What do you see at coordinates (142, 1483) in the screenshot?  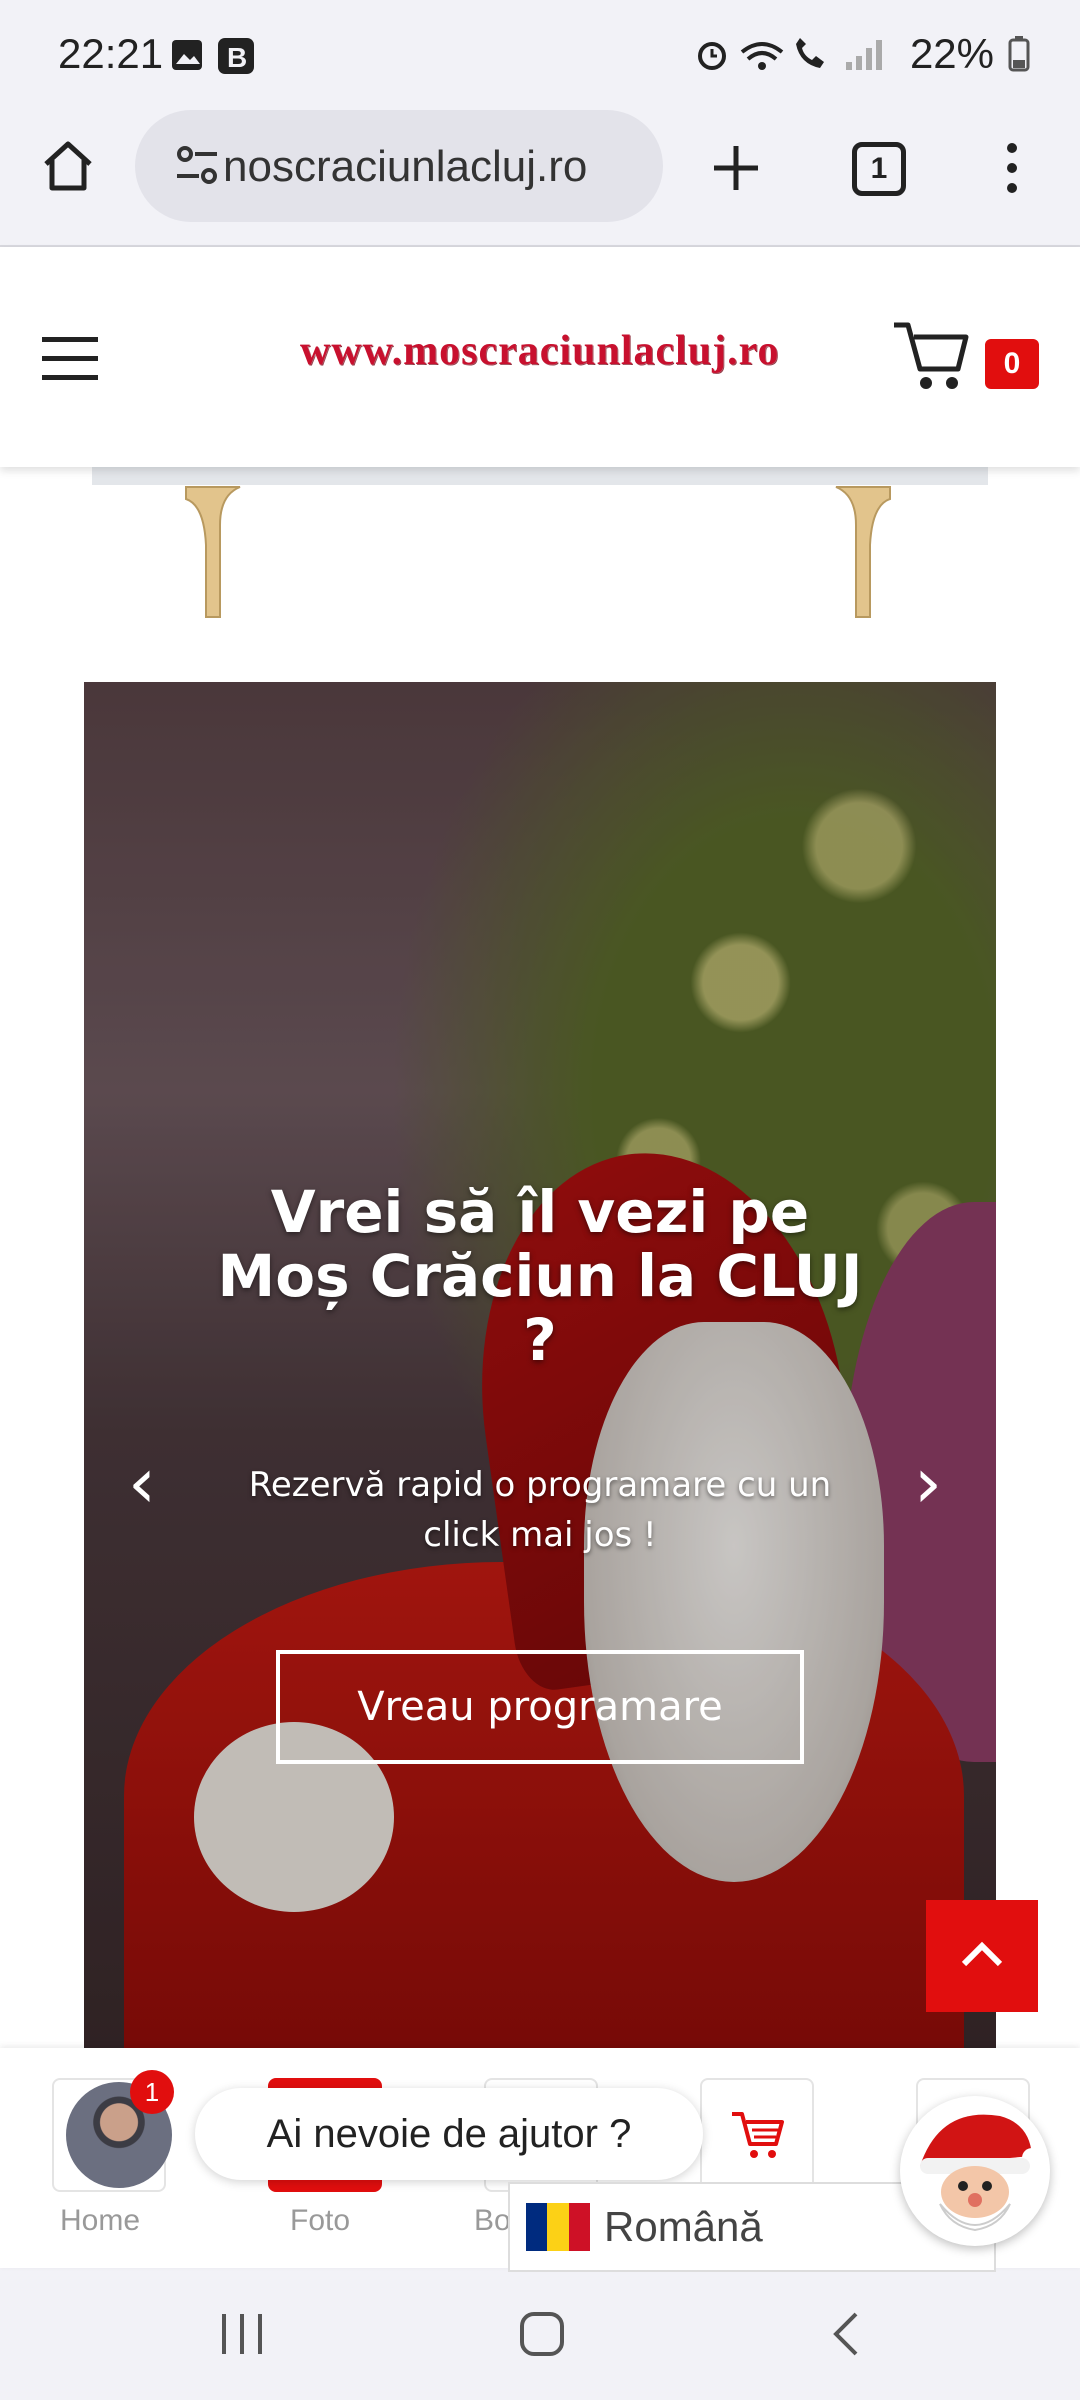 I see `slider-prev-arrow: ‹` at bounding box center [142, 1483].